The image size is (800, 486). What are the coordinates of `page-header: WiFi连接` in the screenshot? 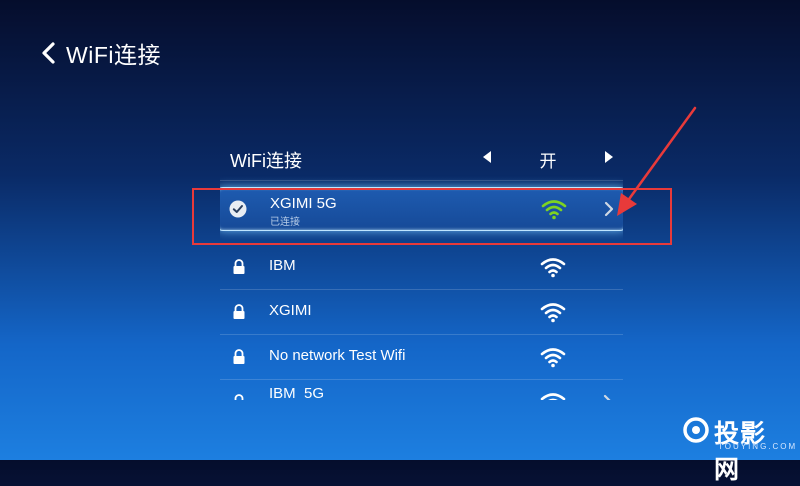 It's located at (99, 53).